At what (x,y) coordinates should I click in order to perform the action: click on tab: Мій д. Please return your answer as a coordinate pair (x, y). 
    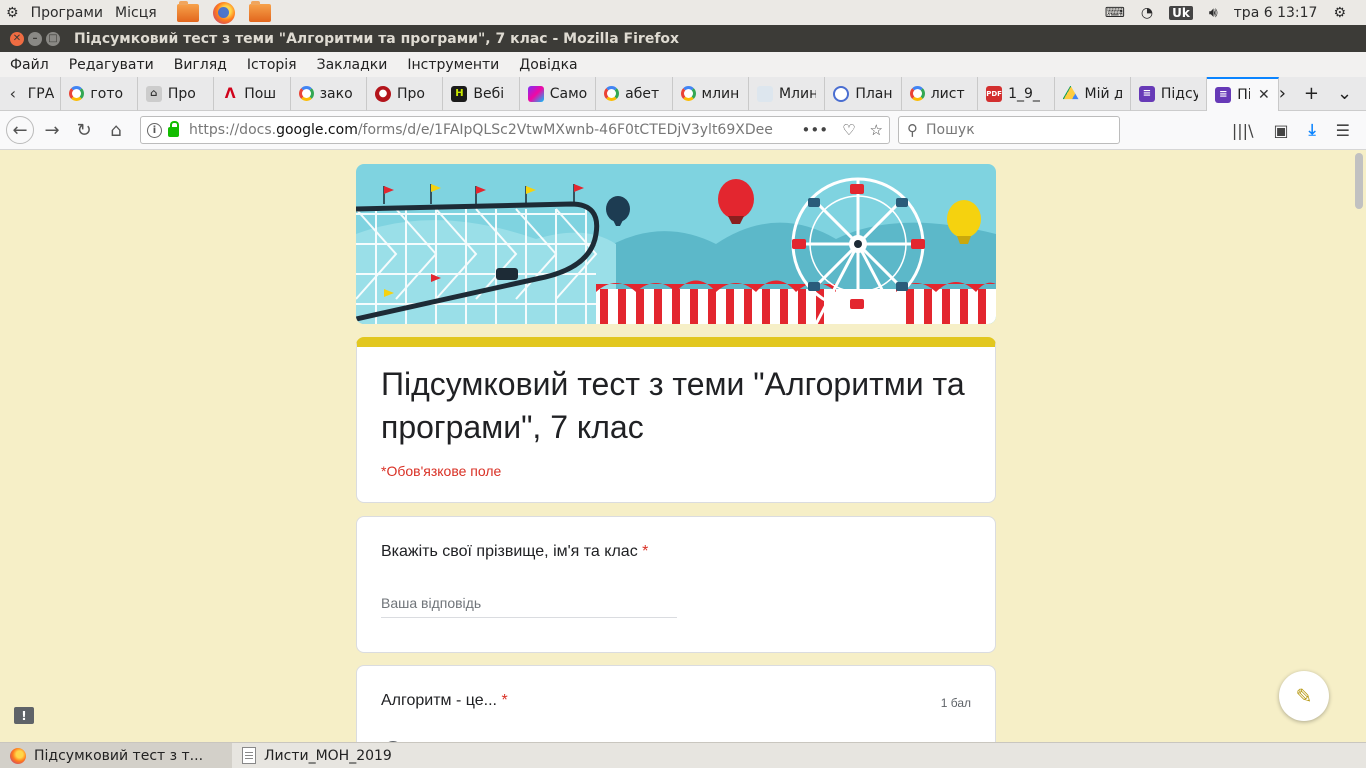
    Looking at the image, I should click on (1093, 93).